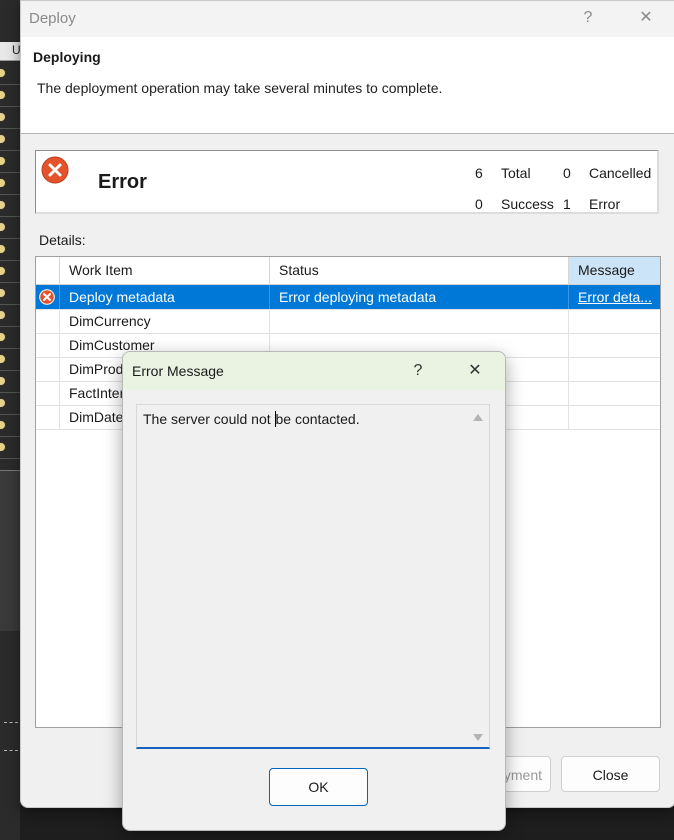  I want to click on close-button: Close, so click(610, 774).